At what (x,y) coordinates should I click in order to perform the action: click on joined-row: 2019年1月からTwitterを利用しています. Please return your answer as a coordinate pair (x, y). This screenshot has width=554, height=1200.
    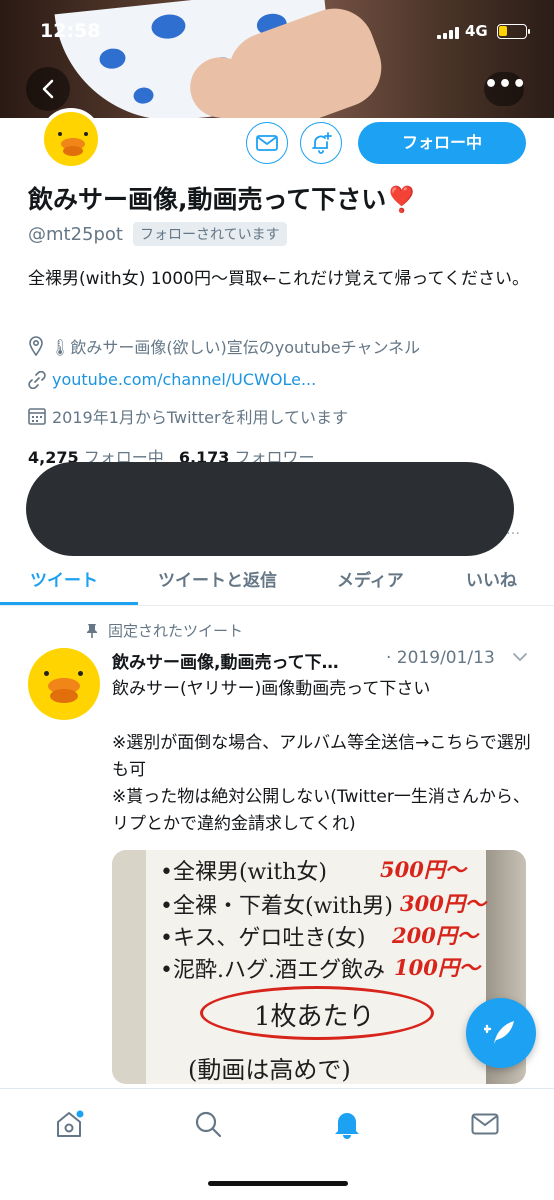
    Looking at the image, I should click on (188, 416).